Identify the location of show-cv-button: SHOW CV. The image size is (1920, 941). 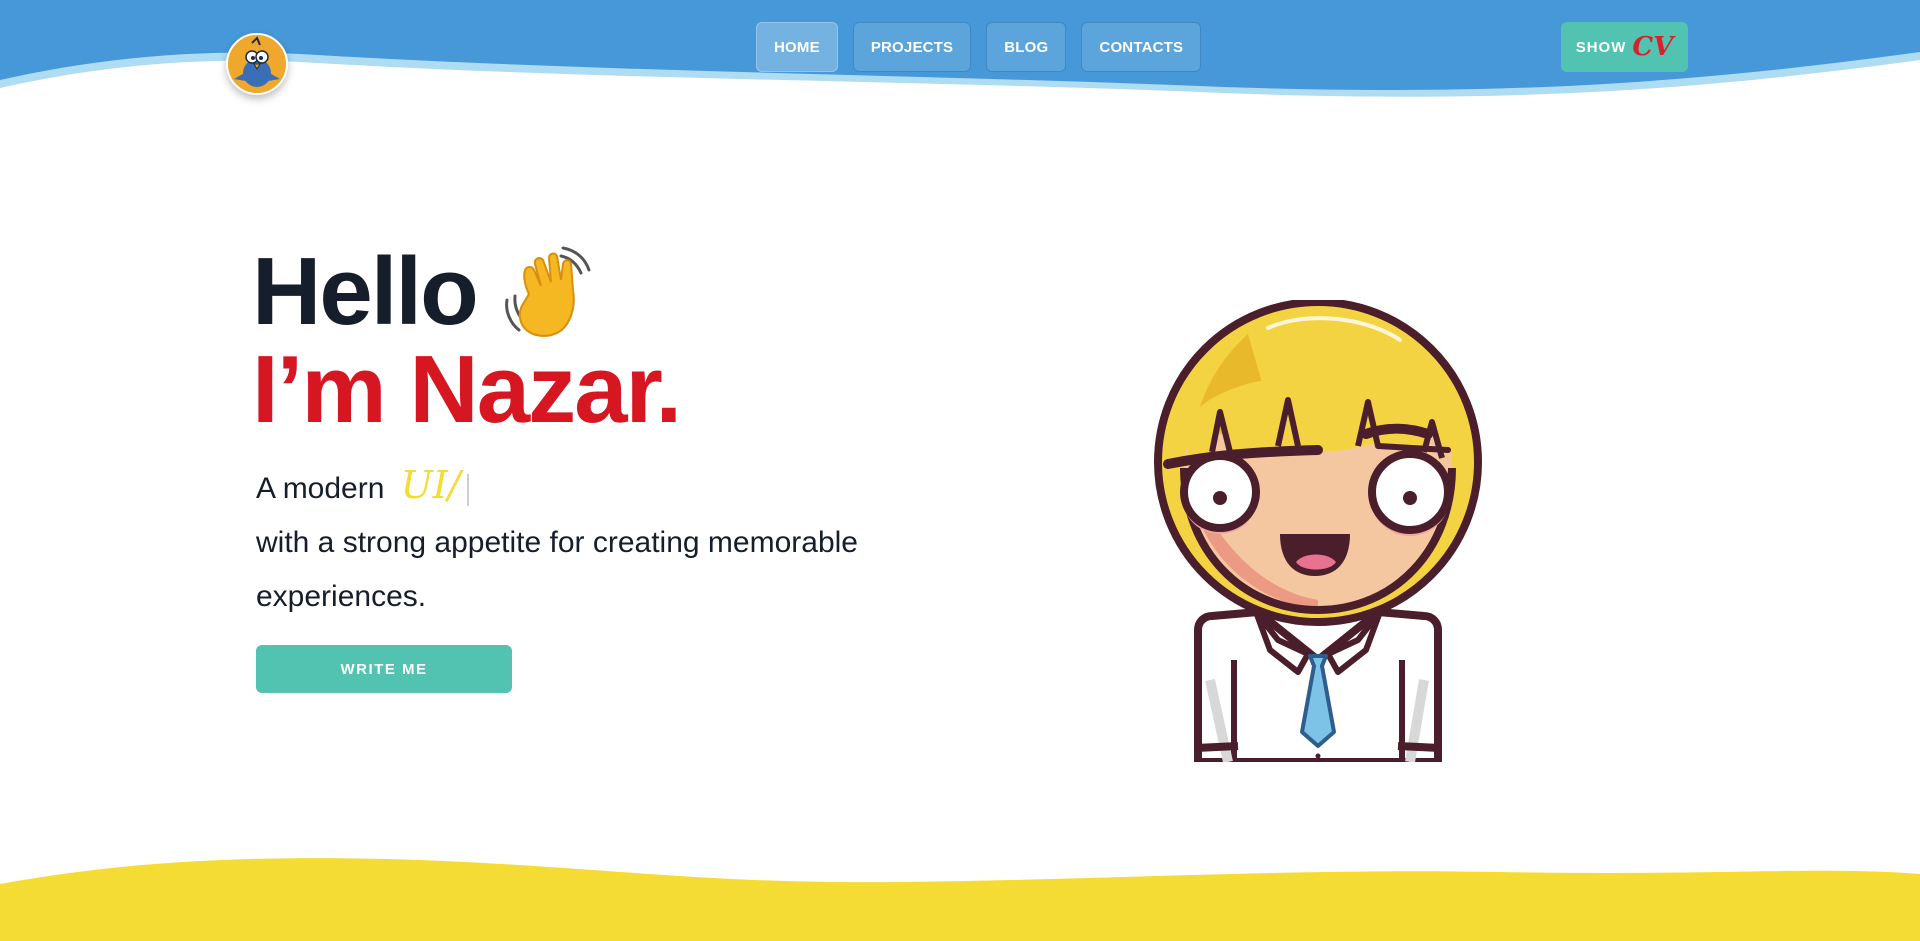
(1624, 47).